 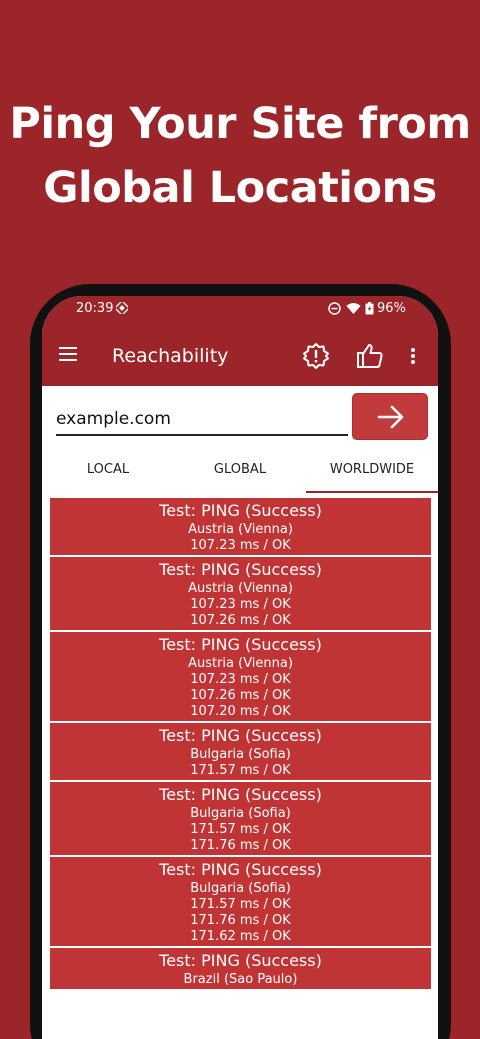 I want to click on alert-badge-icon, so click(x=316, y=356).